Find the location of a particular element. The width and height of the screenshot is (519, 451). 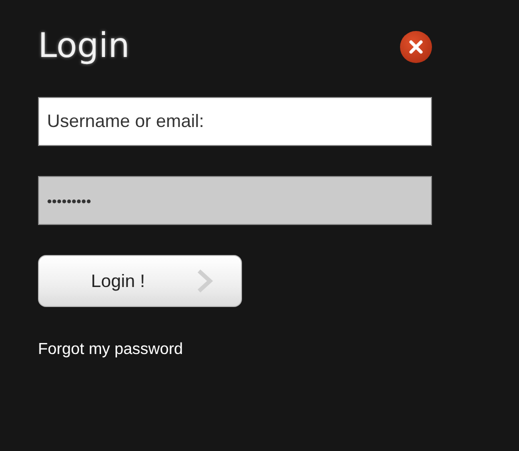

login-button: Login ! is located at coordinates (140, 281).